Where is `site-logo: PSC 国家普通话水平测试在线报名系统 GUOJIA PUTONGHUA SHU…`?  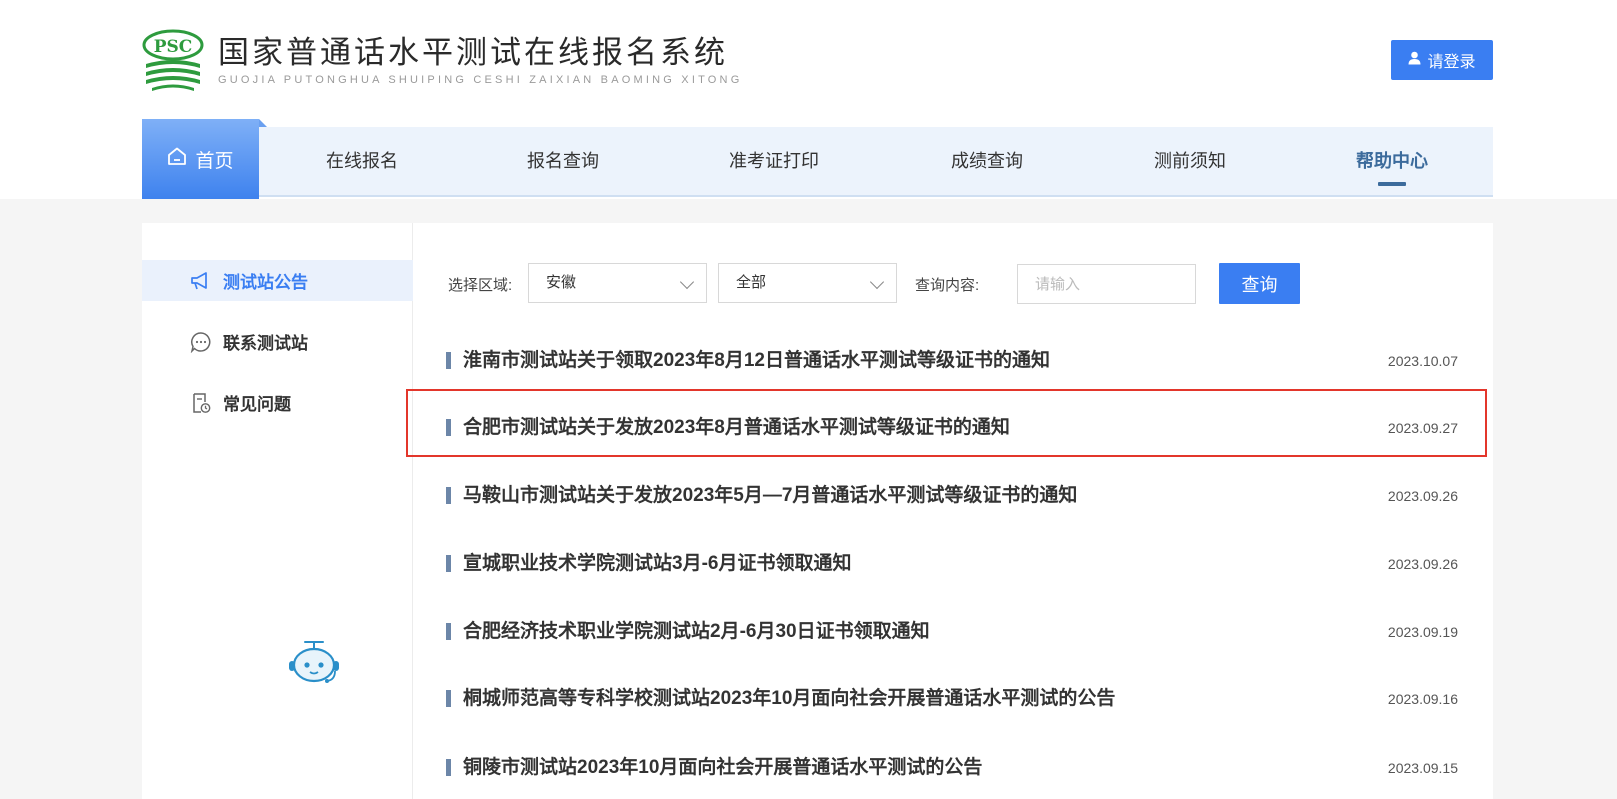 site-logo: PSC 国家普通话水平测试在线报名系统 GUOJIA PUTONGHUA SHU… is located at coordinates (442, 60).